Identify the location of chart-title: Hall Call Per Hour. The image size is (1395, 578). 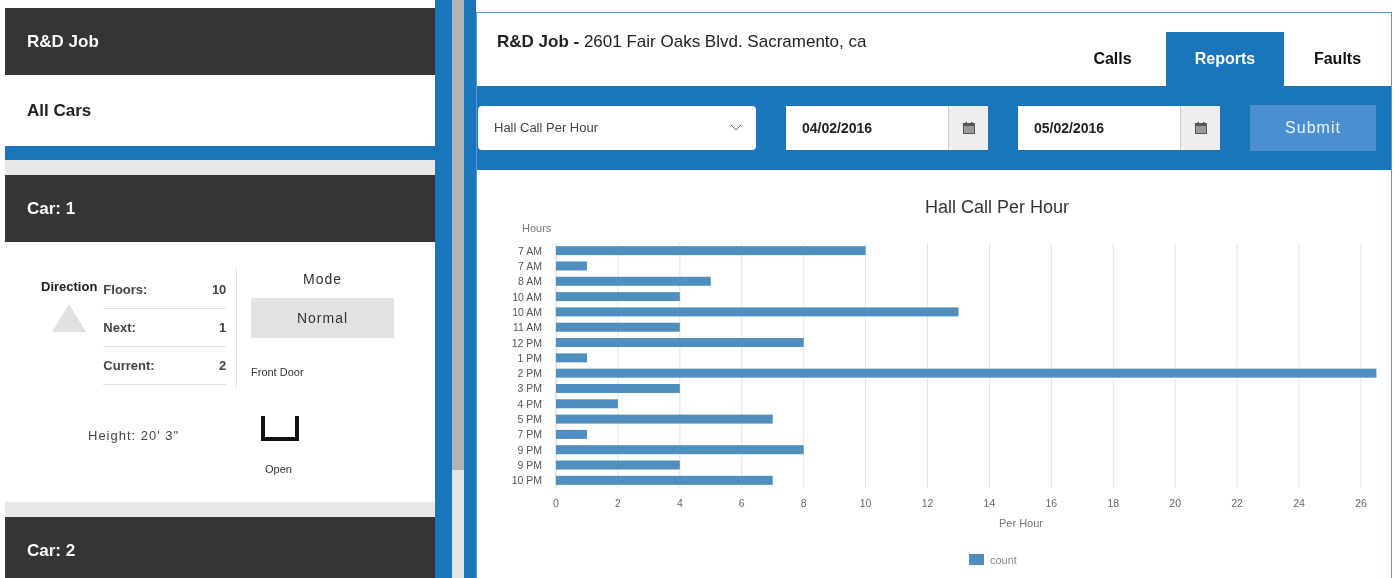
(997, 207).